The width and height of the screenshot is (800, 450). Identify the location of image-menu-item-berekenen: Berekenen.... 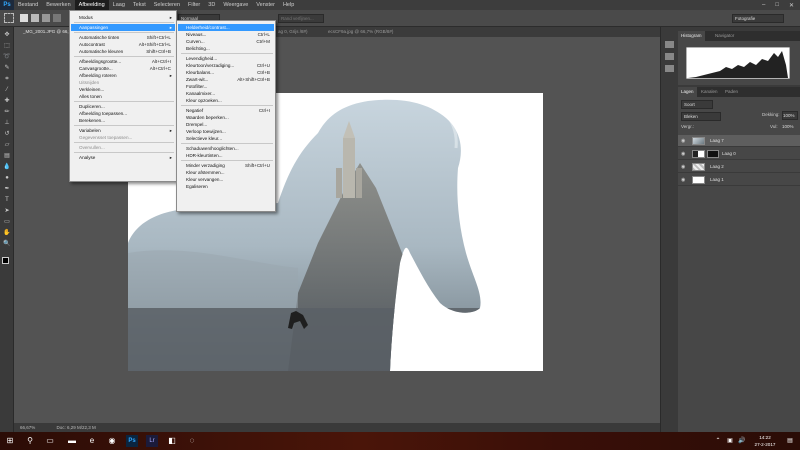
(123, 120).